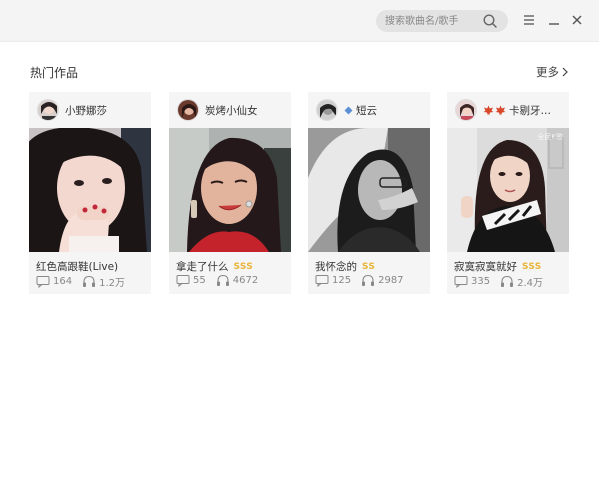  Describe the element at coordinates (547, 72) in the screenshot. I see `more-label: 更多` at that location.